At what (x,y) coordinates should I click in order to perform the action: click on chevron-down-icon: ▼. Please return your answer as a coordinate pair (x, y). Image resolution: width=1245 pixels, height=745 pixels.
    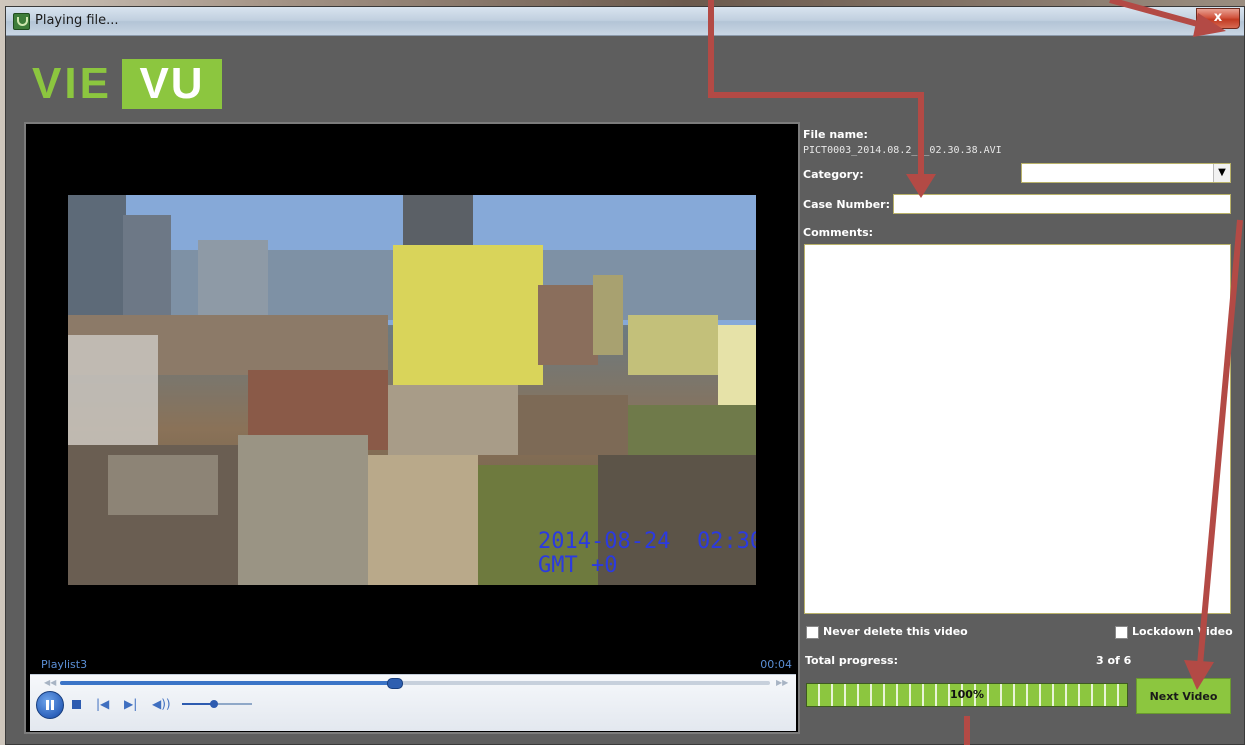
    Looking at the image, I should click on (1221, 173).